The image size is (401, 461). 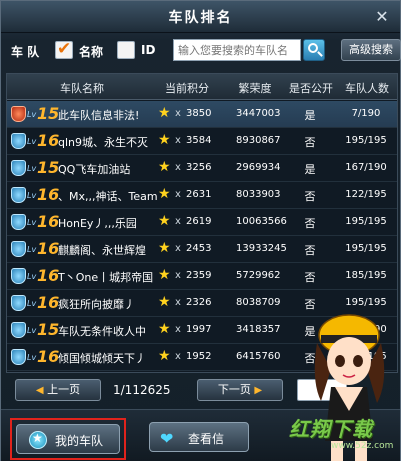 I want to click on view-info-button: ❤ 查看信, so click(x=199, y=437).